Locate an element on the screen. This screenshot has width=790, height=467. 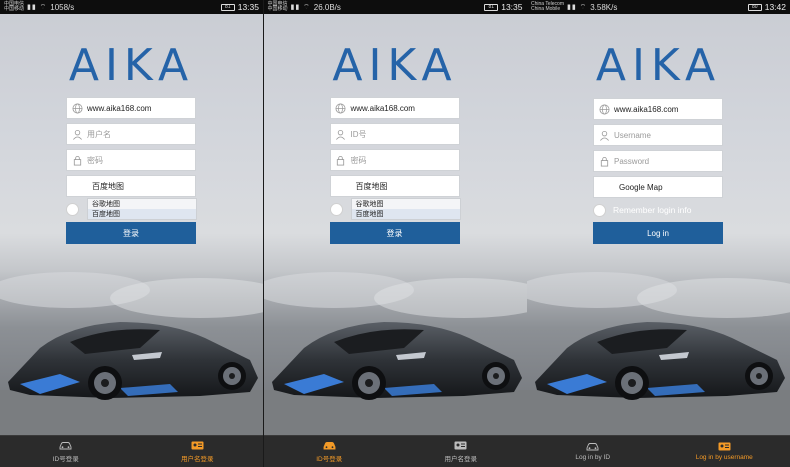
username-field: 用户名 is located at coordinates (131, 134).